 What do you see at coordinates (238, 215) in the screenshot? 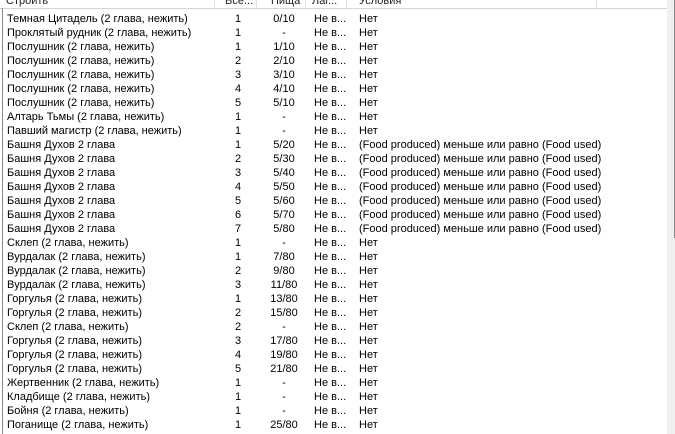
I see `cell-count: 6` at bounding box center [238, 215].